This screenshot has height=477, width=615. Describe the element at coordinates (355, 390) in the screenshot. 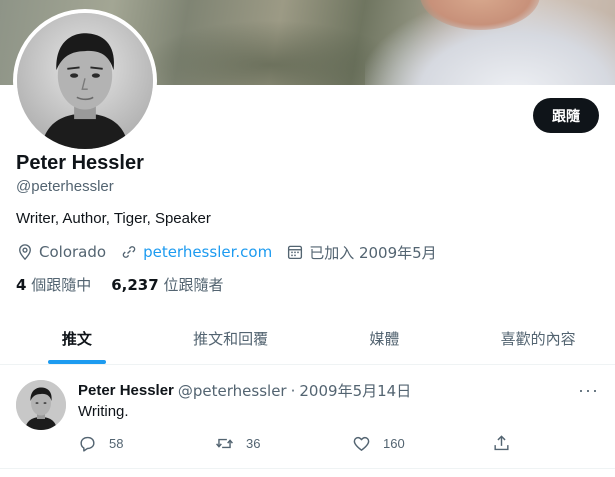

I see `tweet-date: 2009年5月14日` at that location.